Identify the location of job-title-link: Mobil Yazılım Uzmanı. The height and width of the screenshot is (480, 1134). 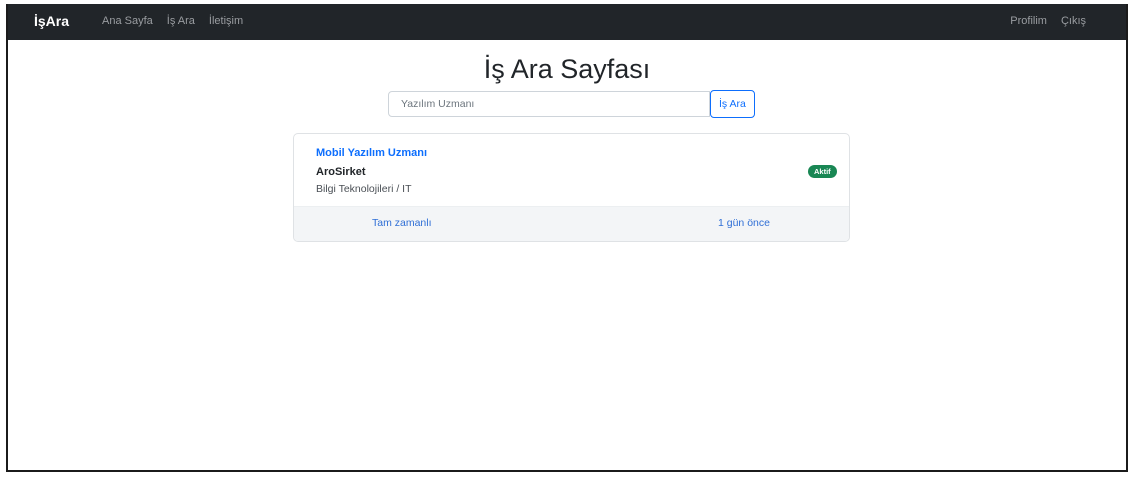
(371, 153).